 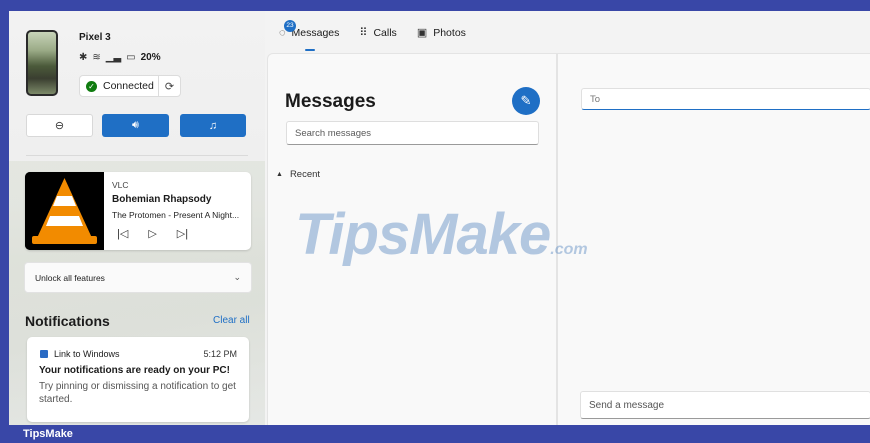 I want to click on do-not-disturb-icon: ⊖, so click(x=59, y=126).